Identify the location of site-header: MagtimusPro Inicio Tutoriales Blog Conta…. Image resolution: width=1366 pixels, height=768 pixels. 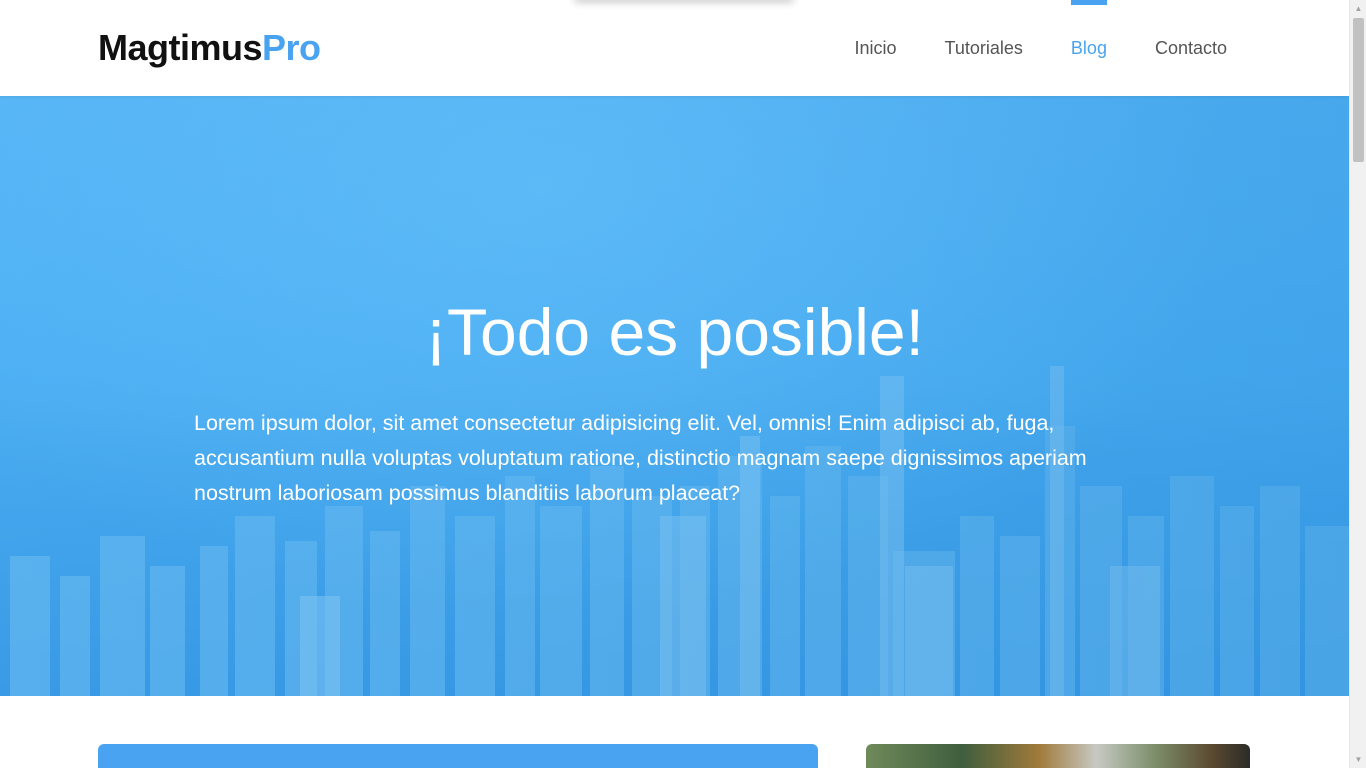
(674, 48).